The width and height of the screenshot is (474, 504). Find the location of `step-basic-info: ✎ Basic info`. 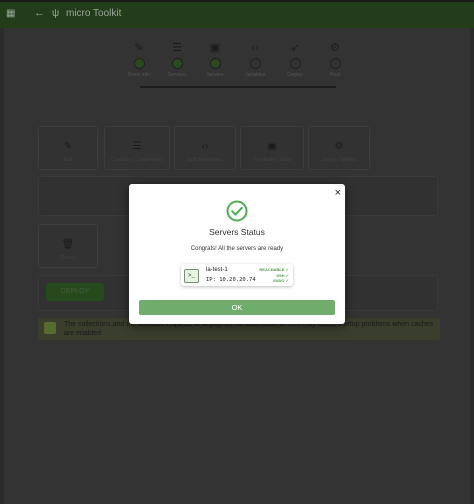

step-basic-info: ✎ Basic info is located at coordinates (139, 59).